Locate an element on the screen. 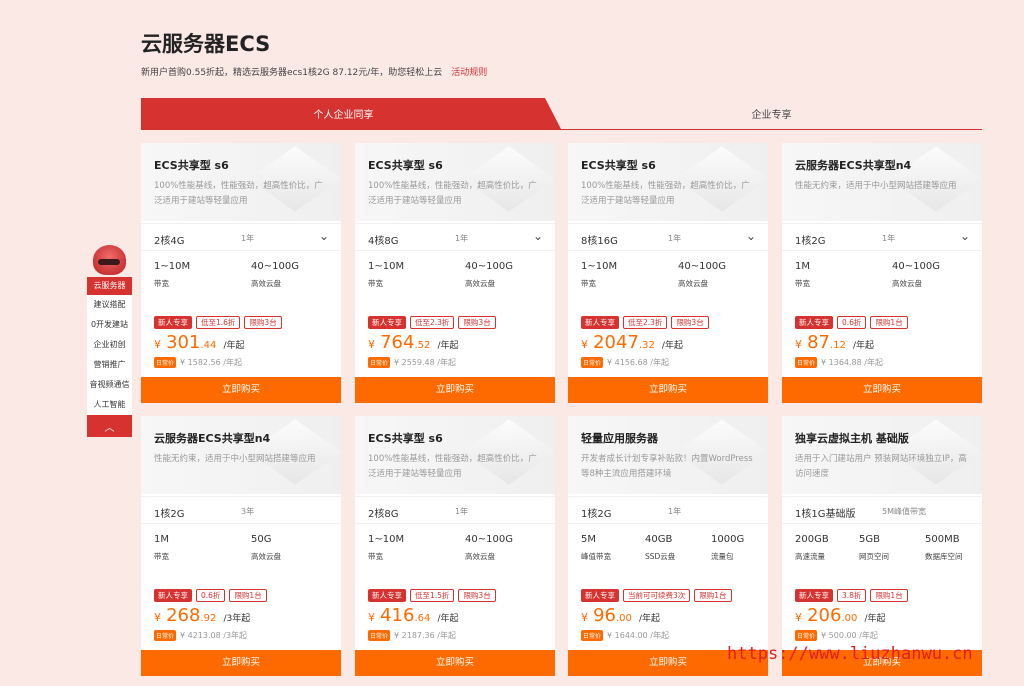  promo-tag: 当前可可续费3次 is located at coordinates (657, 595).